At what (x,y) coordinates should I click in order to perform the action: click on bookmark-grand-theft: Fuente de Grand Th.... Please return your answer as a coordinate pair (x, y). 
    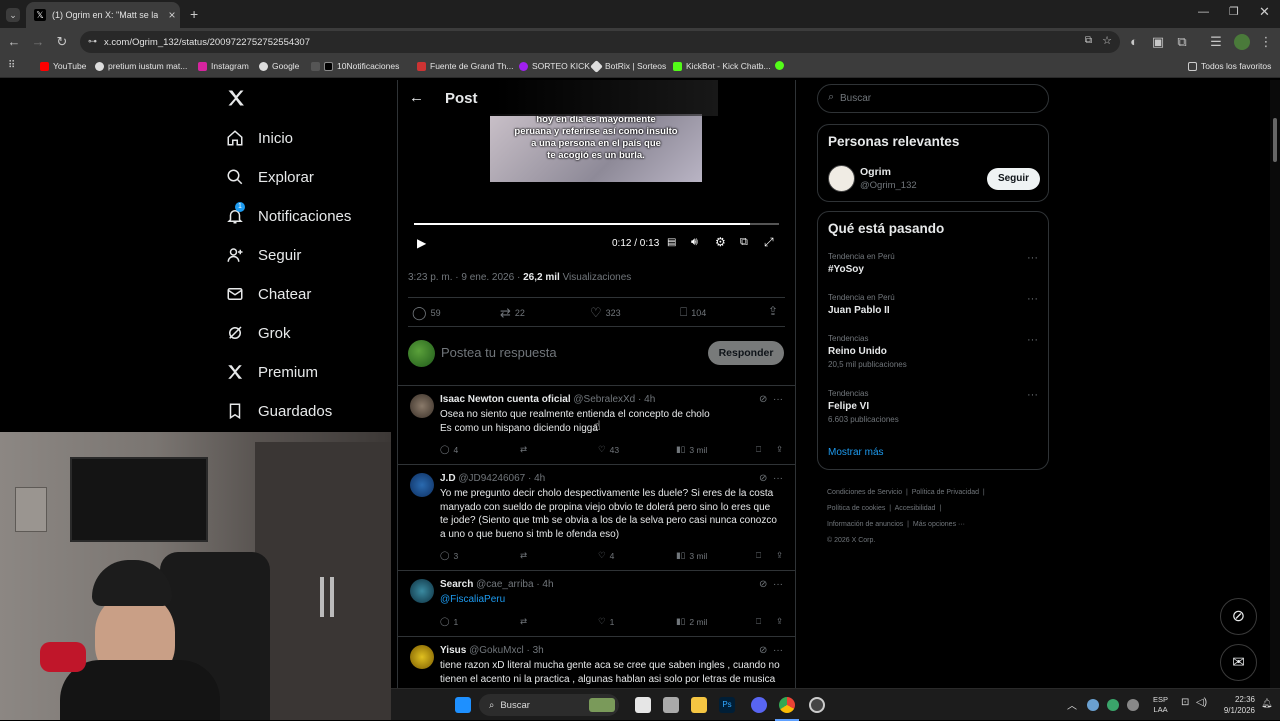
    Looking at the image, I should click on (465, 66).